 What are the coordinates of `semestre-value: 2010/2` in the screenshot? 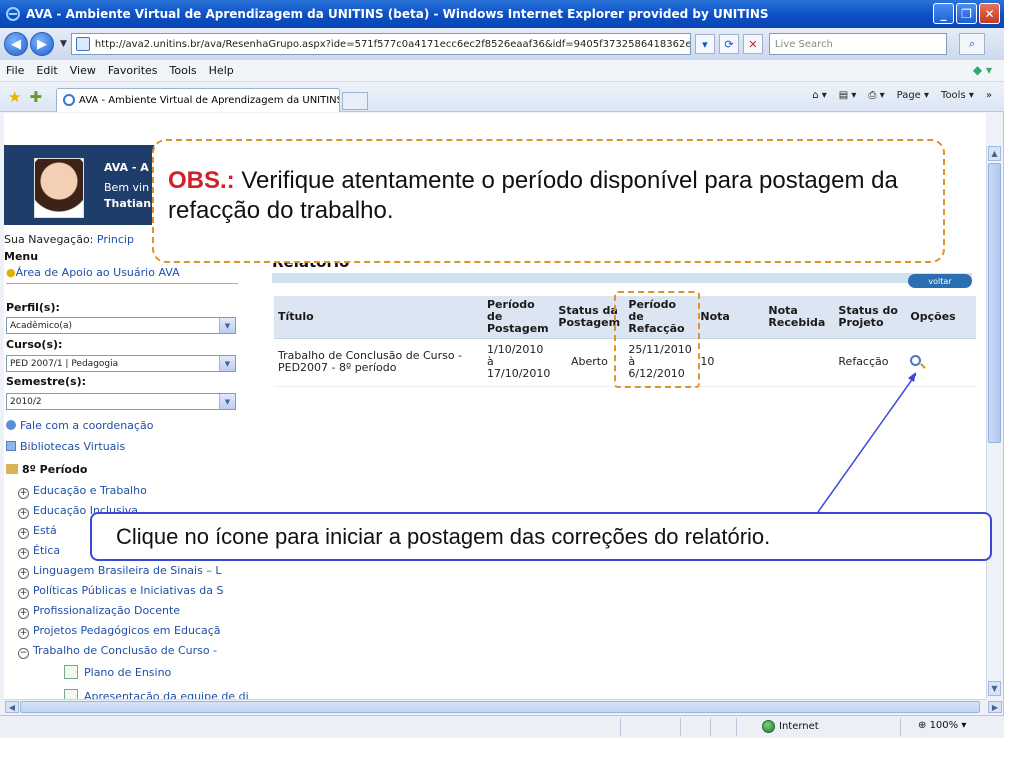 It's located at (26, 401).